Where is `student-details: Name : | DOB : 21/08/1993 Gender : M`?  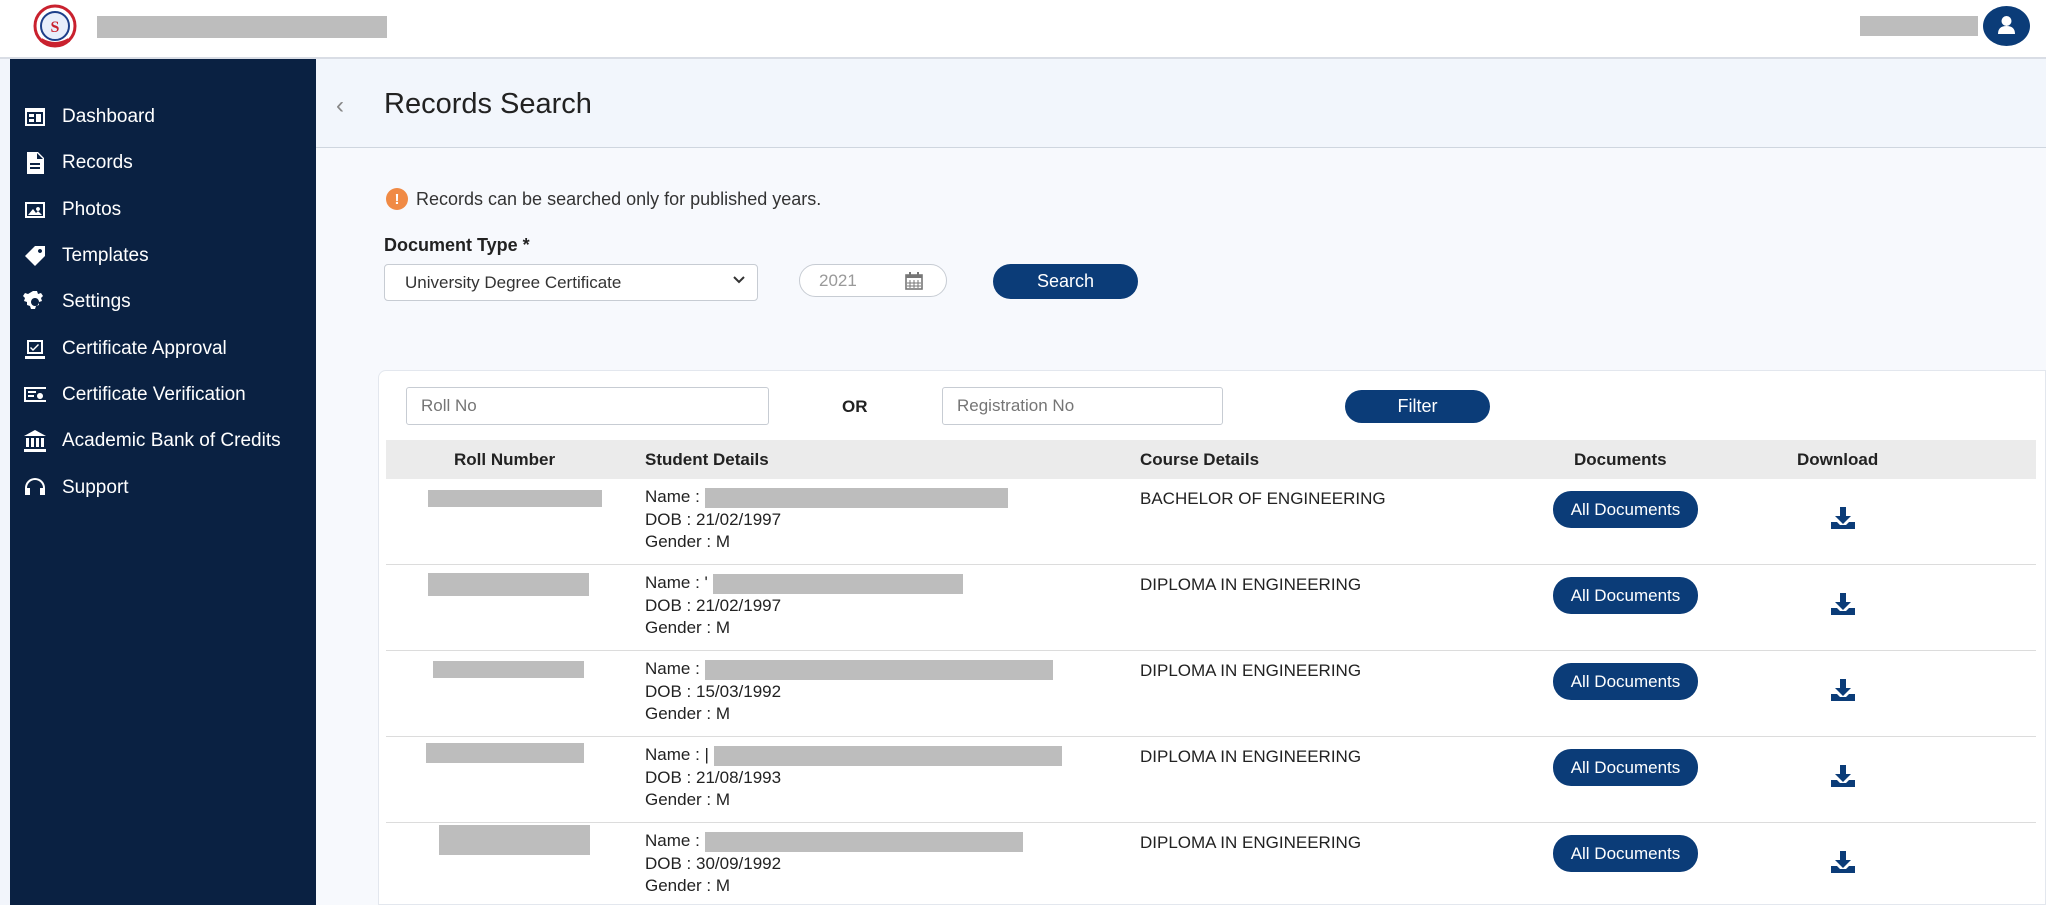 student-details: Name : | DOB : 21/08/1993 Gender : M is located at coordinates (853, 778).